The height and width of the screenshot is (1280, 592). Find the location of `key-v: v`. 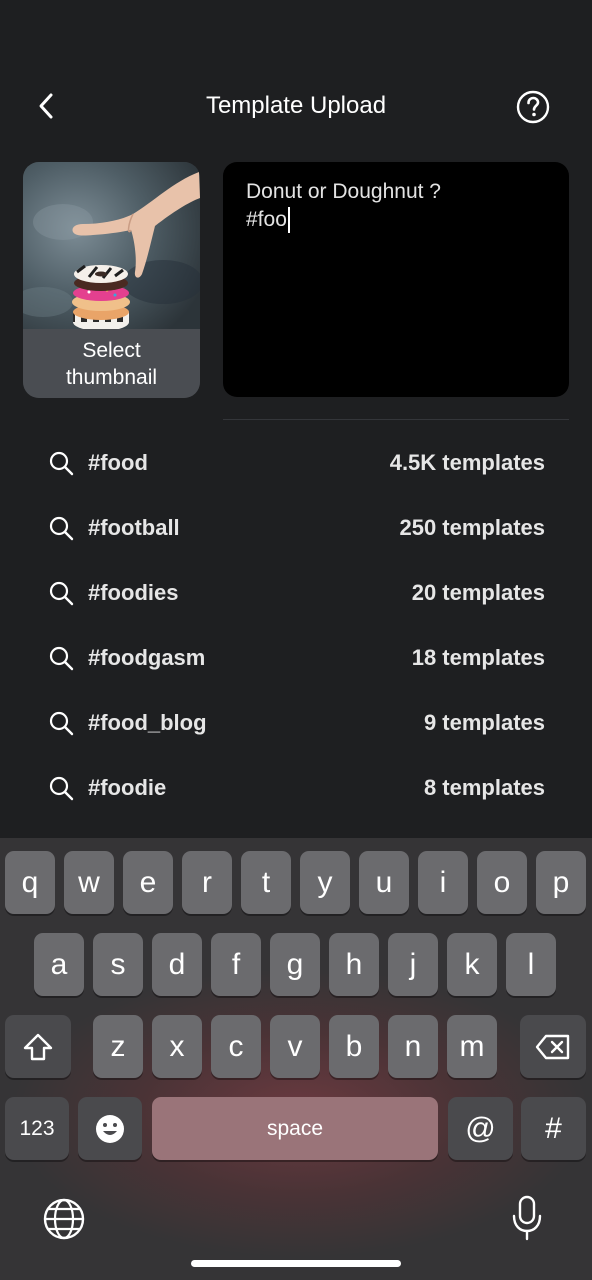

key-v: v is located at coordinates (295, 1046).